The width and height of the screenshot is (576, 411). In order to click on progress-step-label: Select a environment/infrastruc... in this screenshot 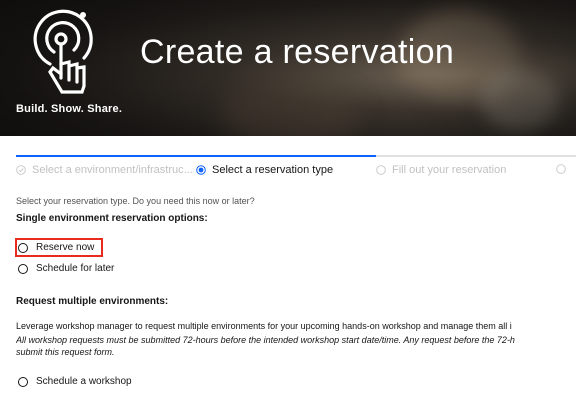, I will do `click(112, 170)`.